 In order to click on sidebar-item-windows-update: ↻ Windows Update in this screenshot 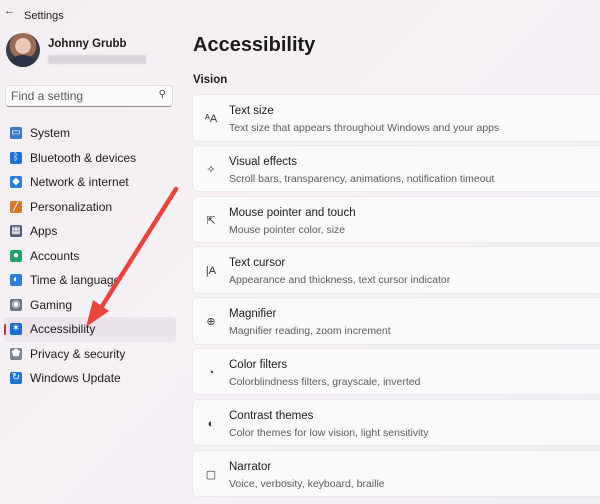, I will do `click(90, 378)`.